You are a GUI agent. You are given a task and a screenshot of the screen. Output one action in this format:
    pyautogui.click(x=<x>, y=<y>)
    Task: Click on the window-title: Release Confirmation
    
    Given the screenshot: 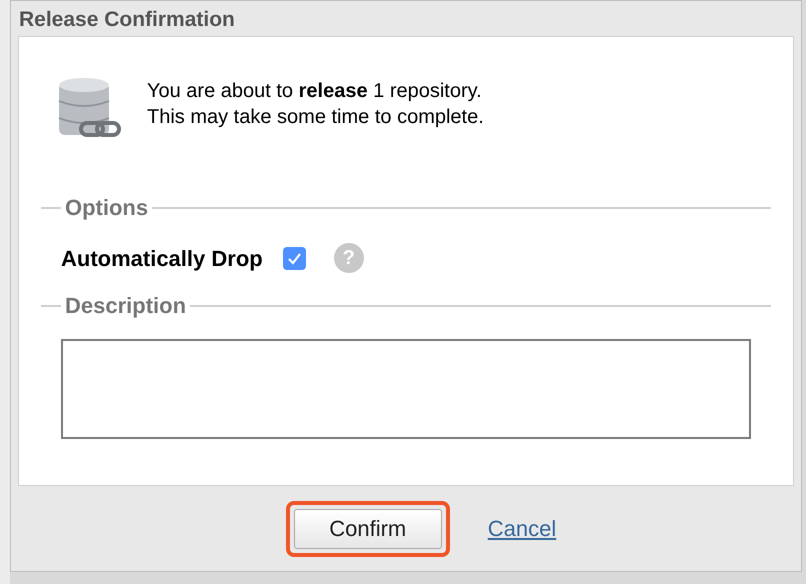 What is the action you would take?
    pyautogui.click(x=127, y=20)
    